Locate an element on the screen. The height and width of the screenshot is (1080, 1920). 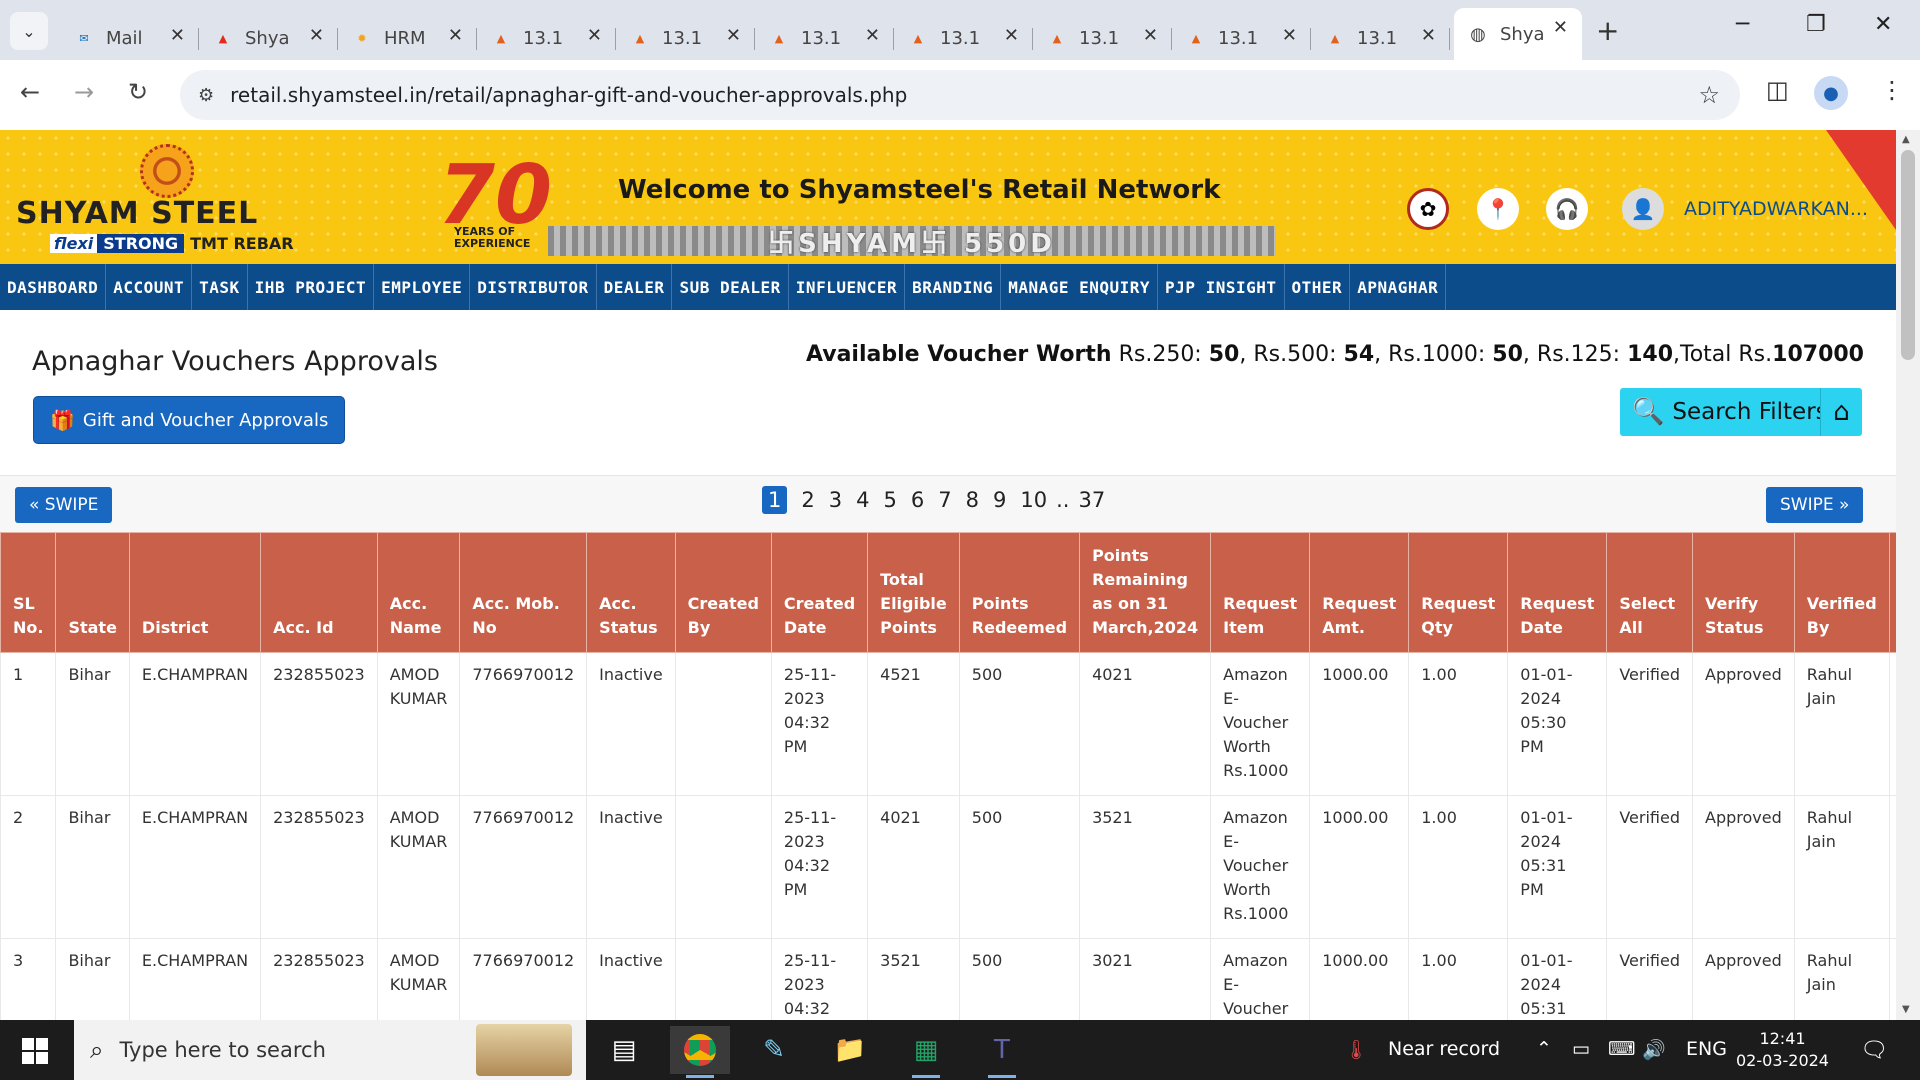
nav-item-pjp-insight: PJP INSIGHT is located at coordinates (1221, 287).